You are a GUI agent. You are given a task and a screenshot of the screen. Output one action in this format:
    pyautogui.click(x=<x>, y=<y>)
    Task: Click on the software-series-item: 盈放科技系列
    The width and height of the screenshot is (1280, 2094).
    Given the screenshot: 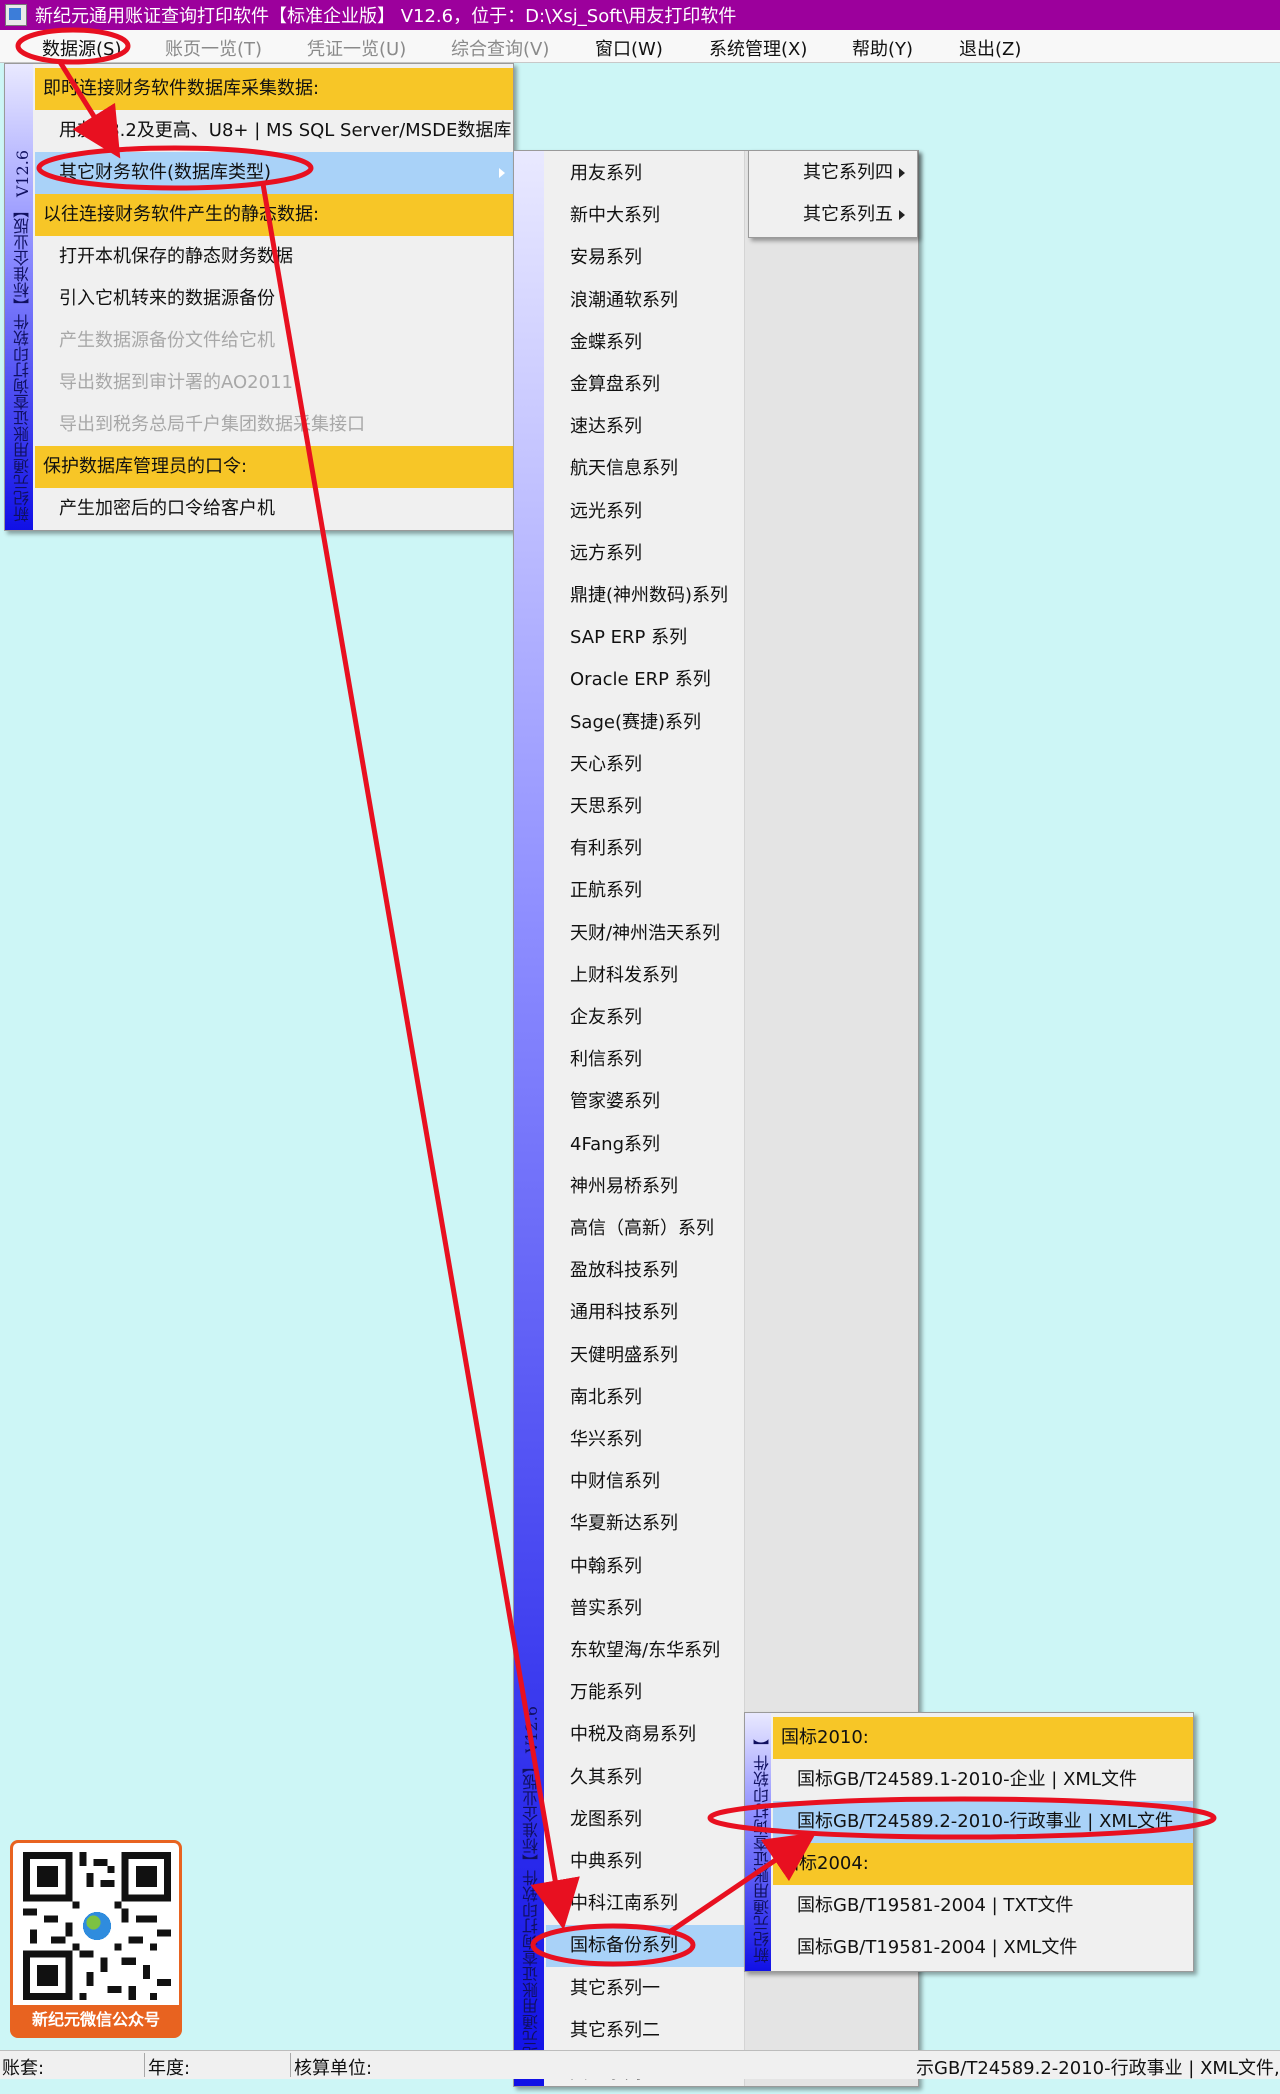 What is the action you would take?
    pyautogui.click(x=656, y=1271)
    